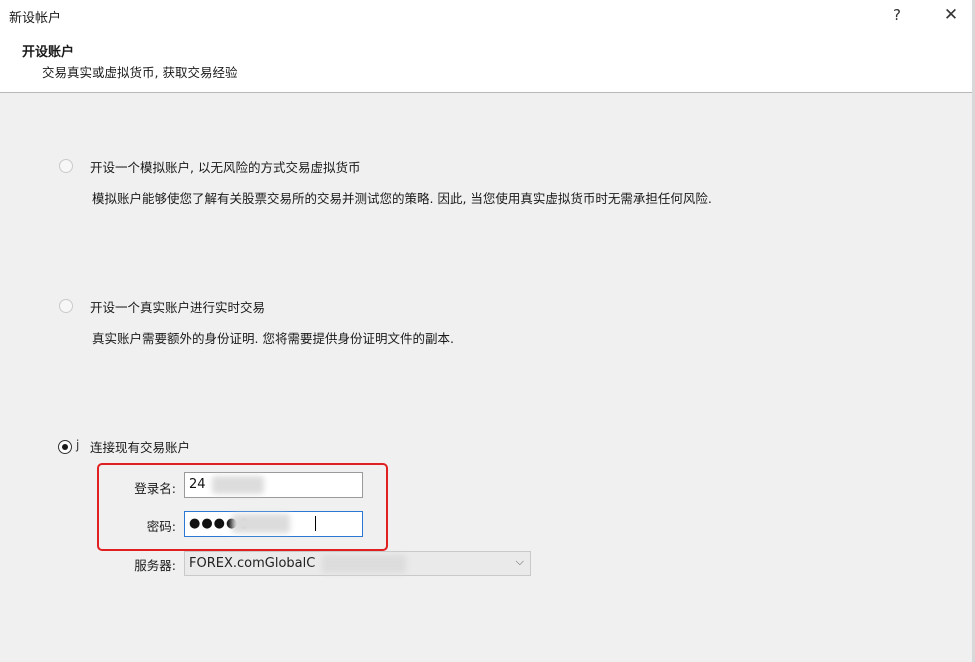  What do you see at coordinates (951, 15) in the screenshot?
I see `close-button: ✕` at bounding box center [951, 15].